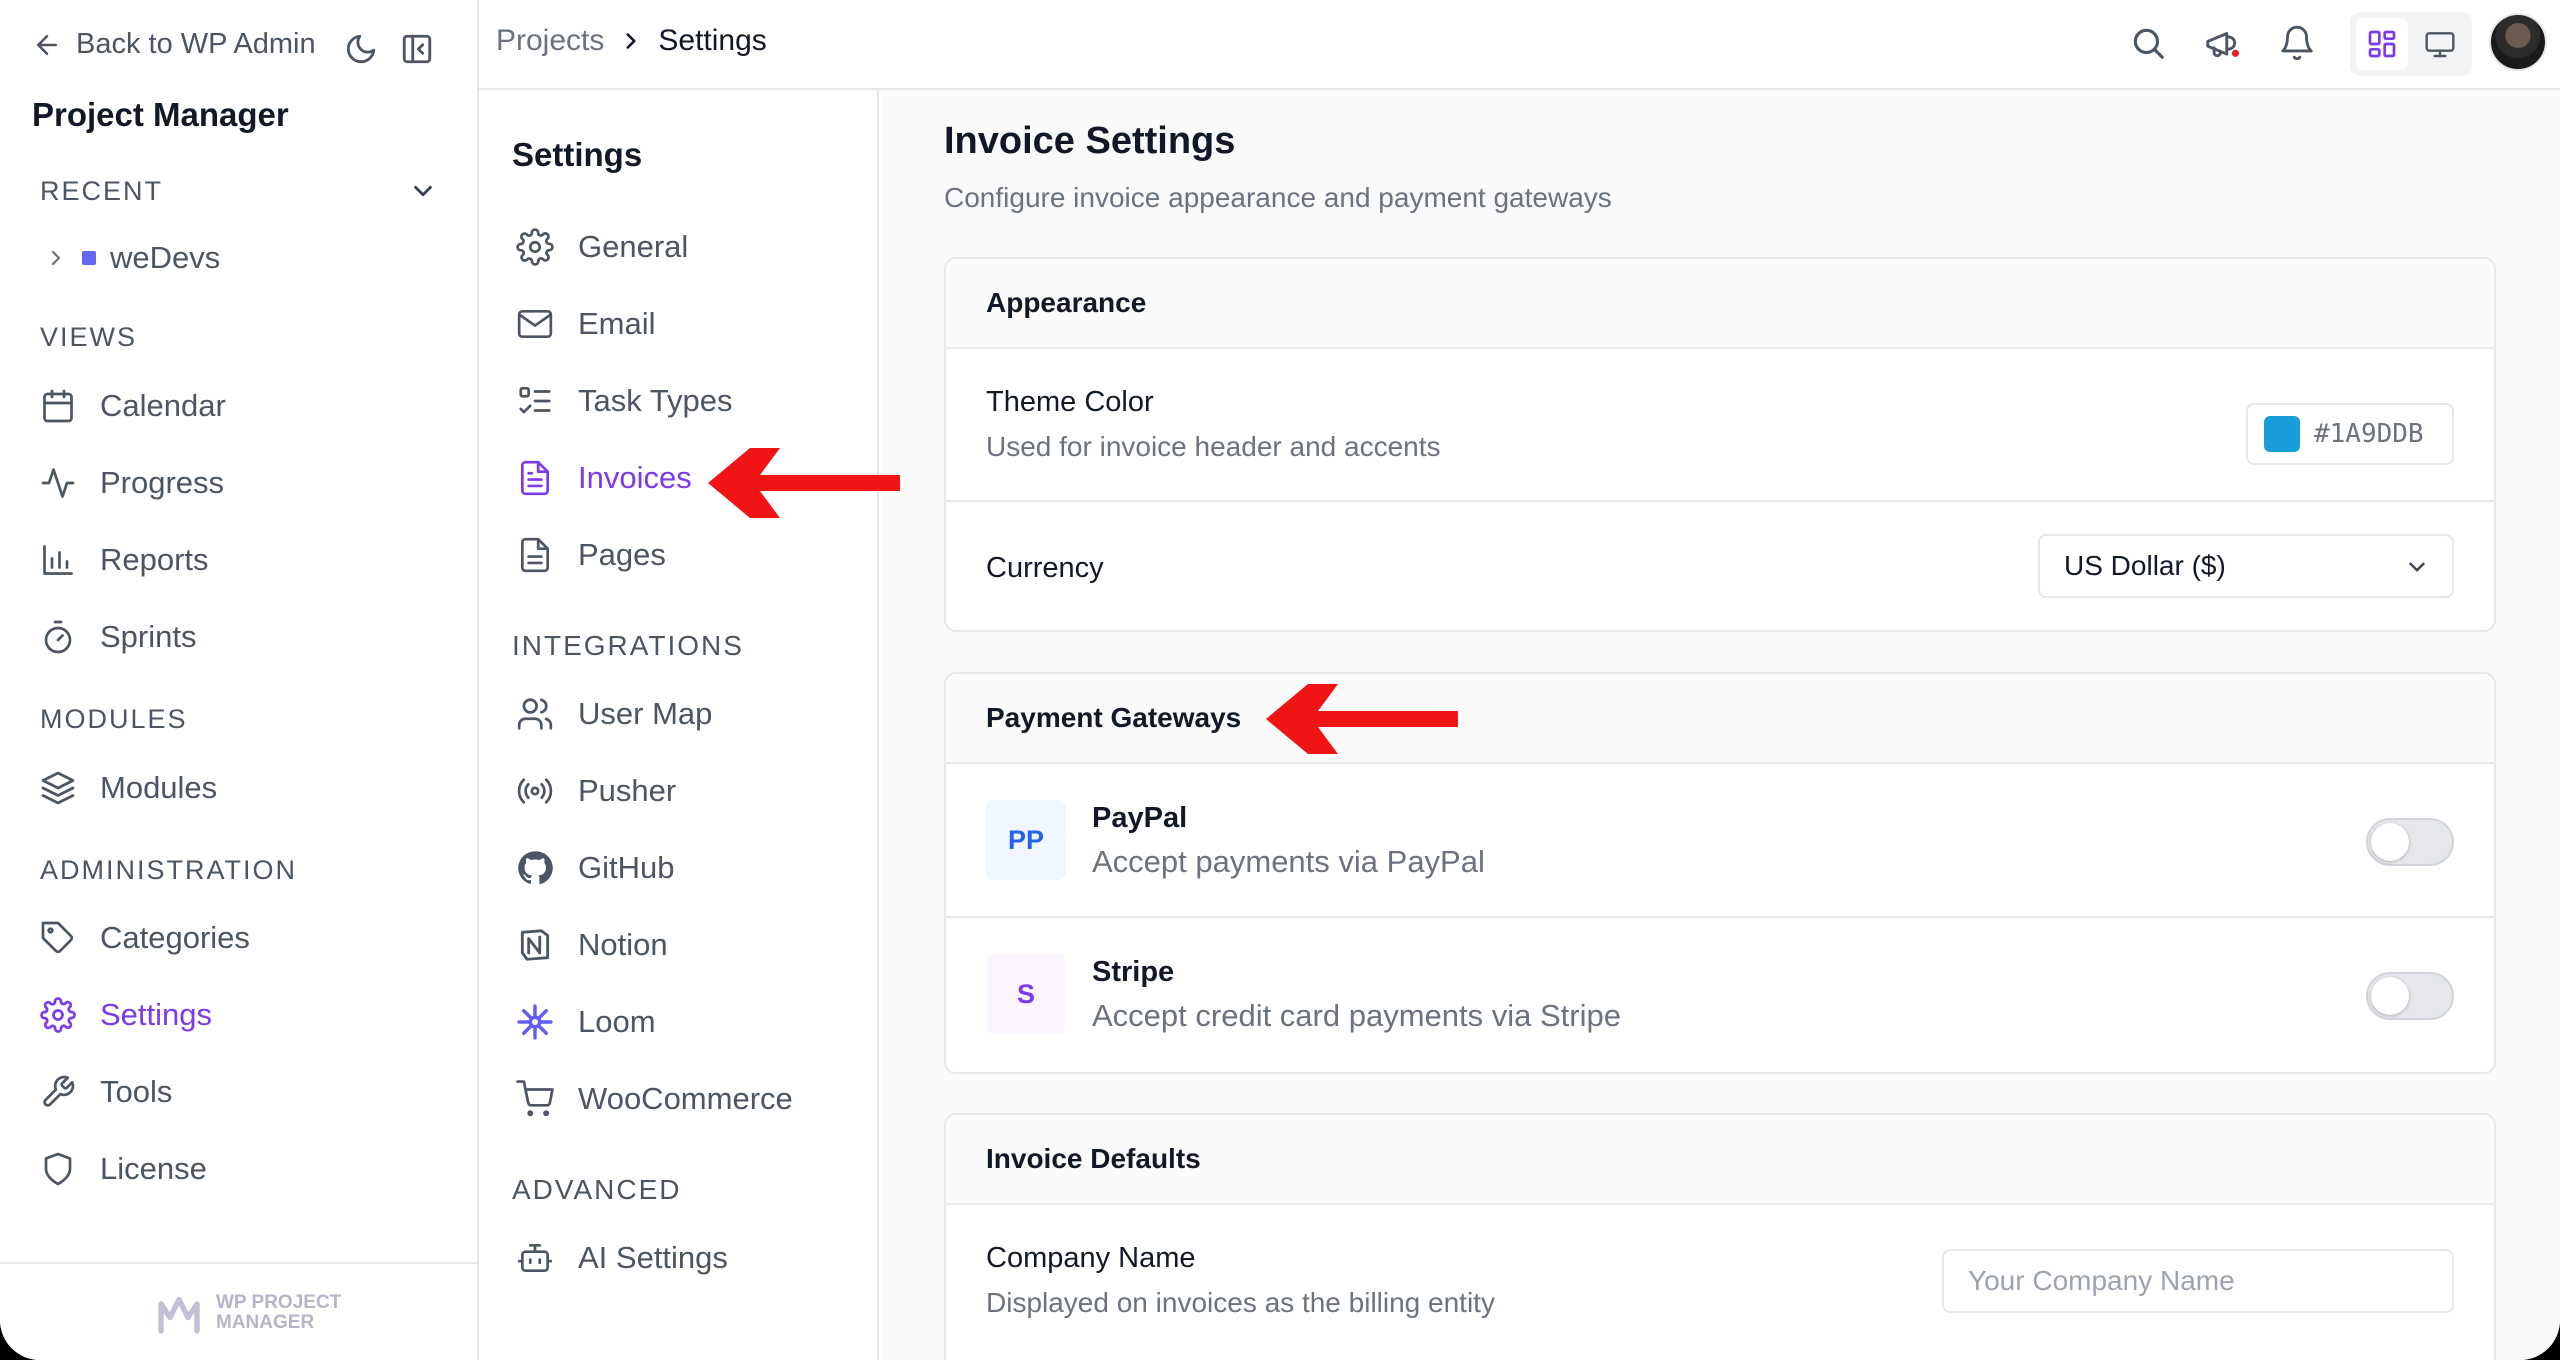 This screenshot has width=2560, height=1360. What do you see at coordinates (604, 478) in the screenshot?
I see `tab-invoices: Invoices` at bounding box center [604, 478].